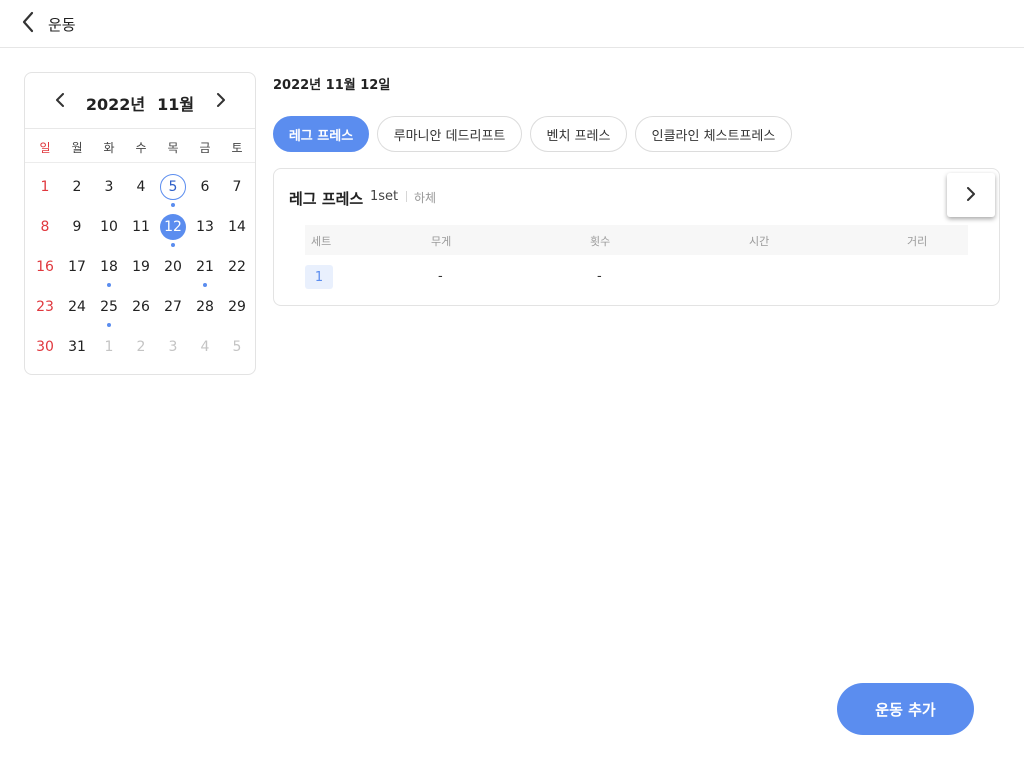  Describe the element at coordinates (109, 148) in the screenshot. I see `weekday-label: 화` at that location.